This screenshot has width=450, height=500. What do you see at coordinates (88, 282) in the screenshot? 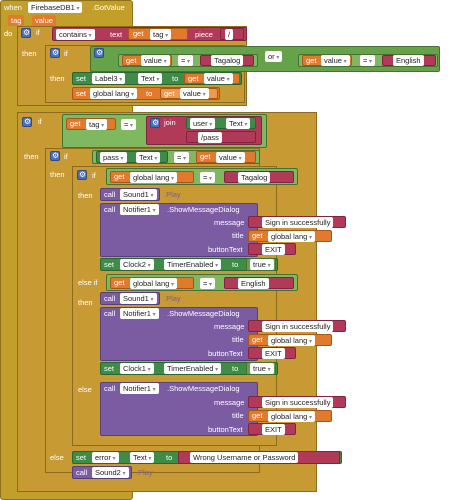
I see `else-if-keyword: else if` at bounding box center [88, 282].